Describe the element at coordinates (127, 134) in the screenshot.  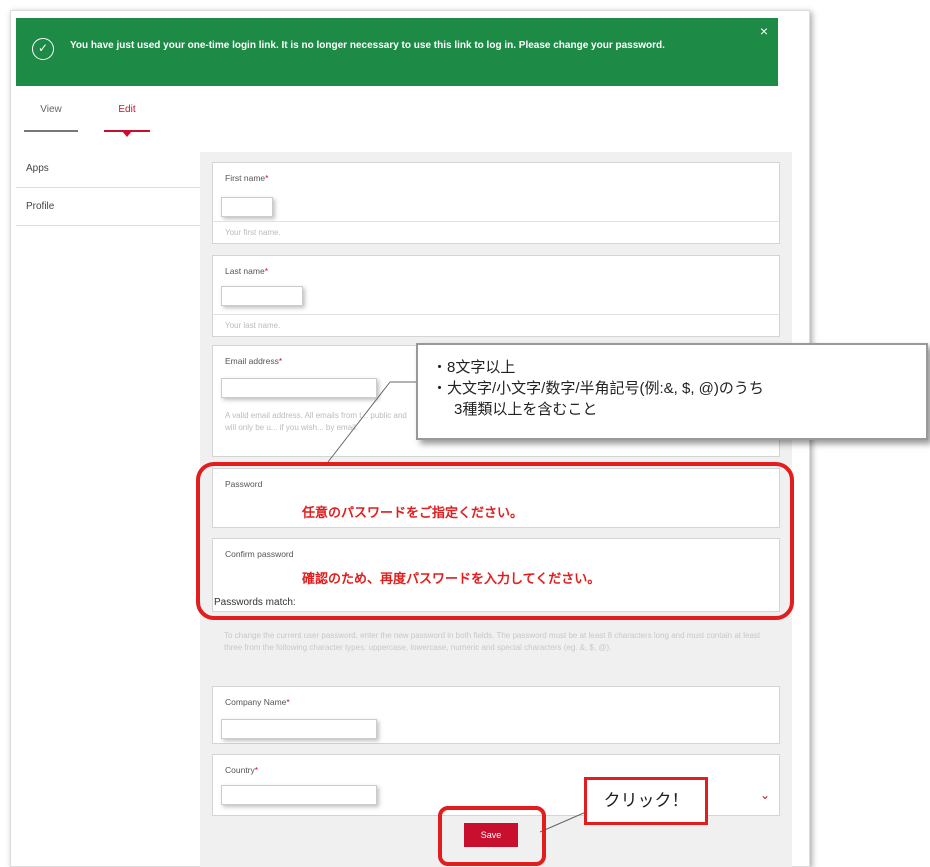
I see `caret-down-icon` at that location.